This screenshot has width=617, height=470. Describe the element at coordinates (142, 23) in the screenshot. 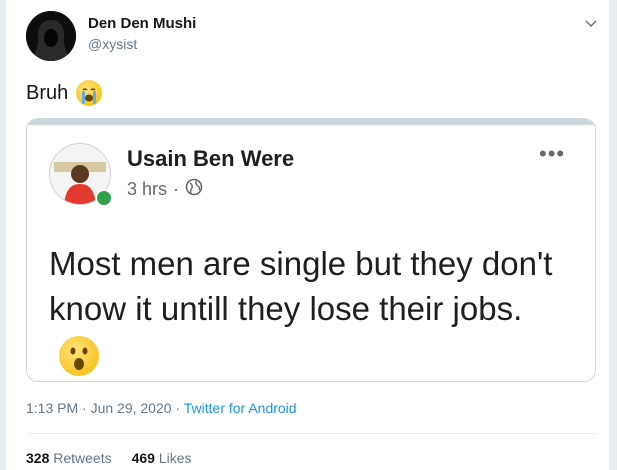

I see `author-name: Den Den Mushi` at that location.